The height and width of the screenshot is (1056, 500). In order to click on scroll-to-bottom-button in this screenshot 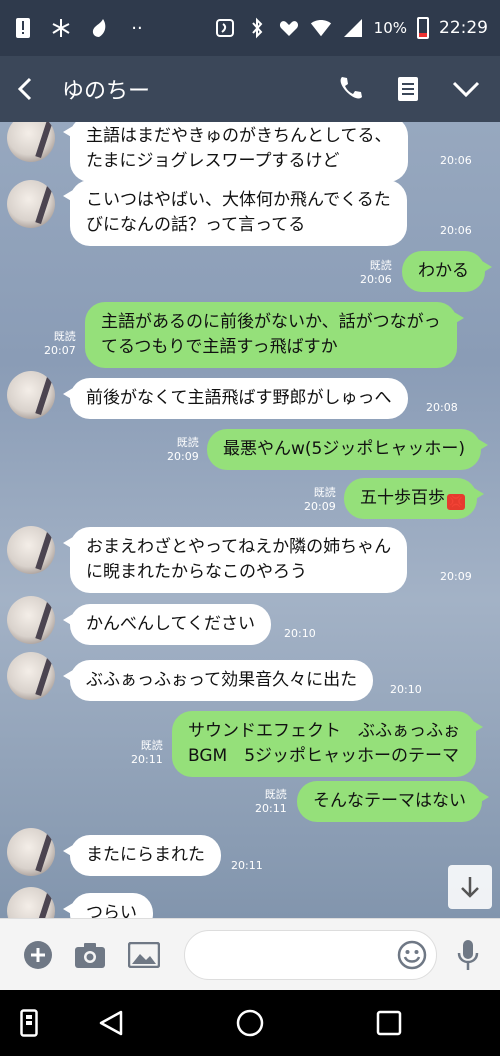, I will do `click(470, 887)`.